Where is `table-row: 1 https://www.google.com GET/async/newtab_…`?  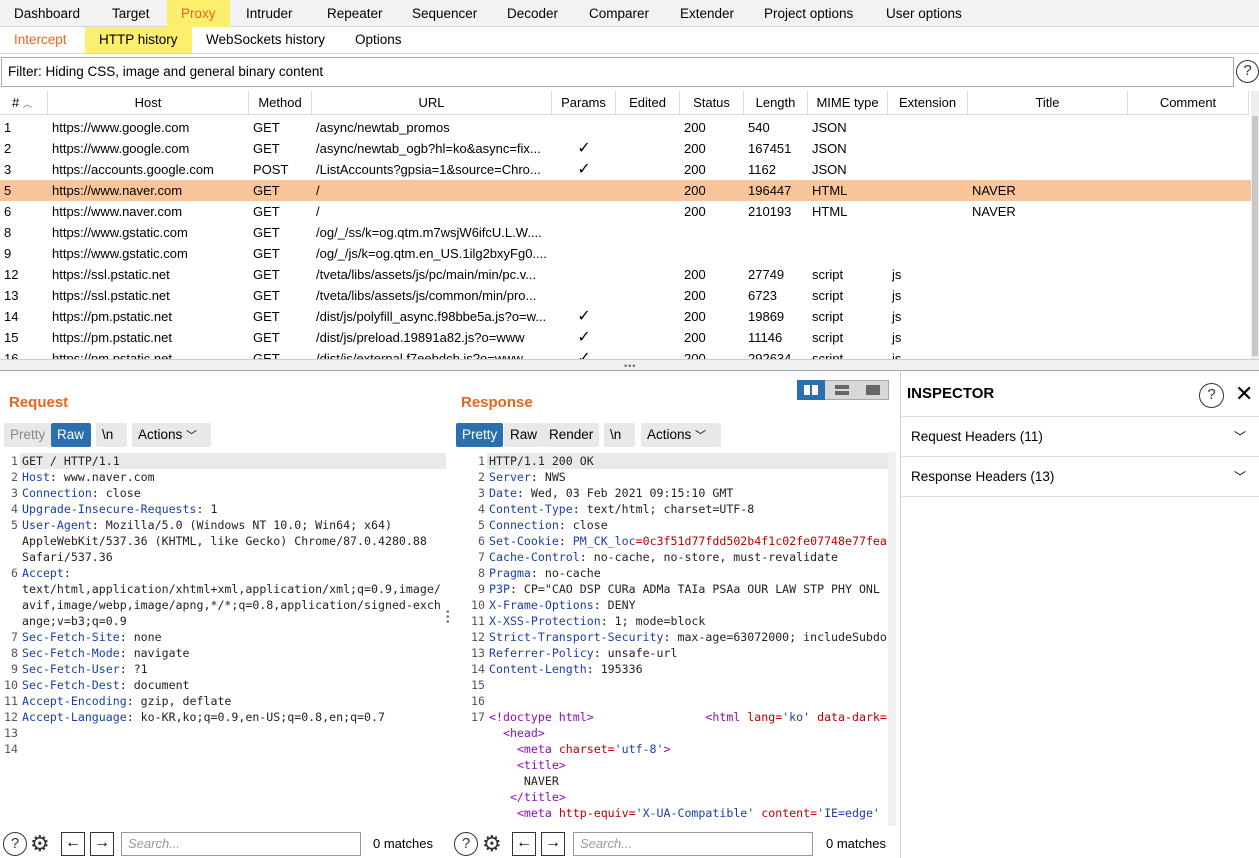
table-row: 1 https://www.google.com GET/async/newtab_… is located at coordinates (627, 127).